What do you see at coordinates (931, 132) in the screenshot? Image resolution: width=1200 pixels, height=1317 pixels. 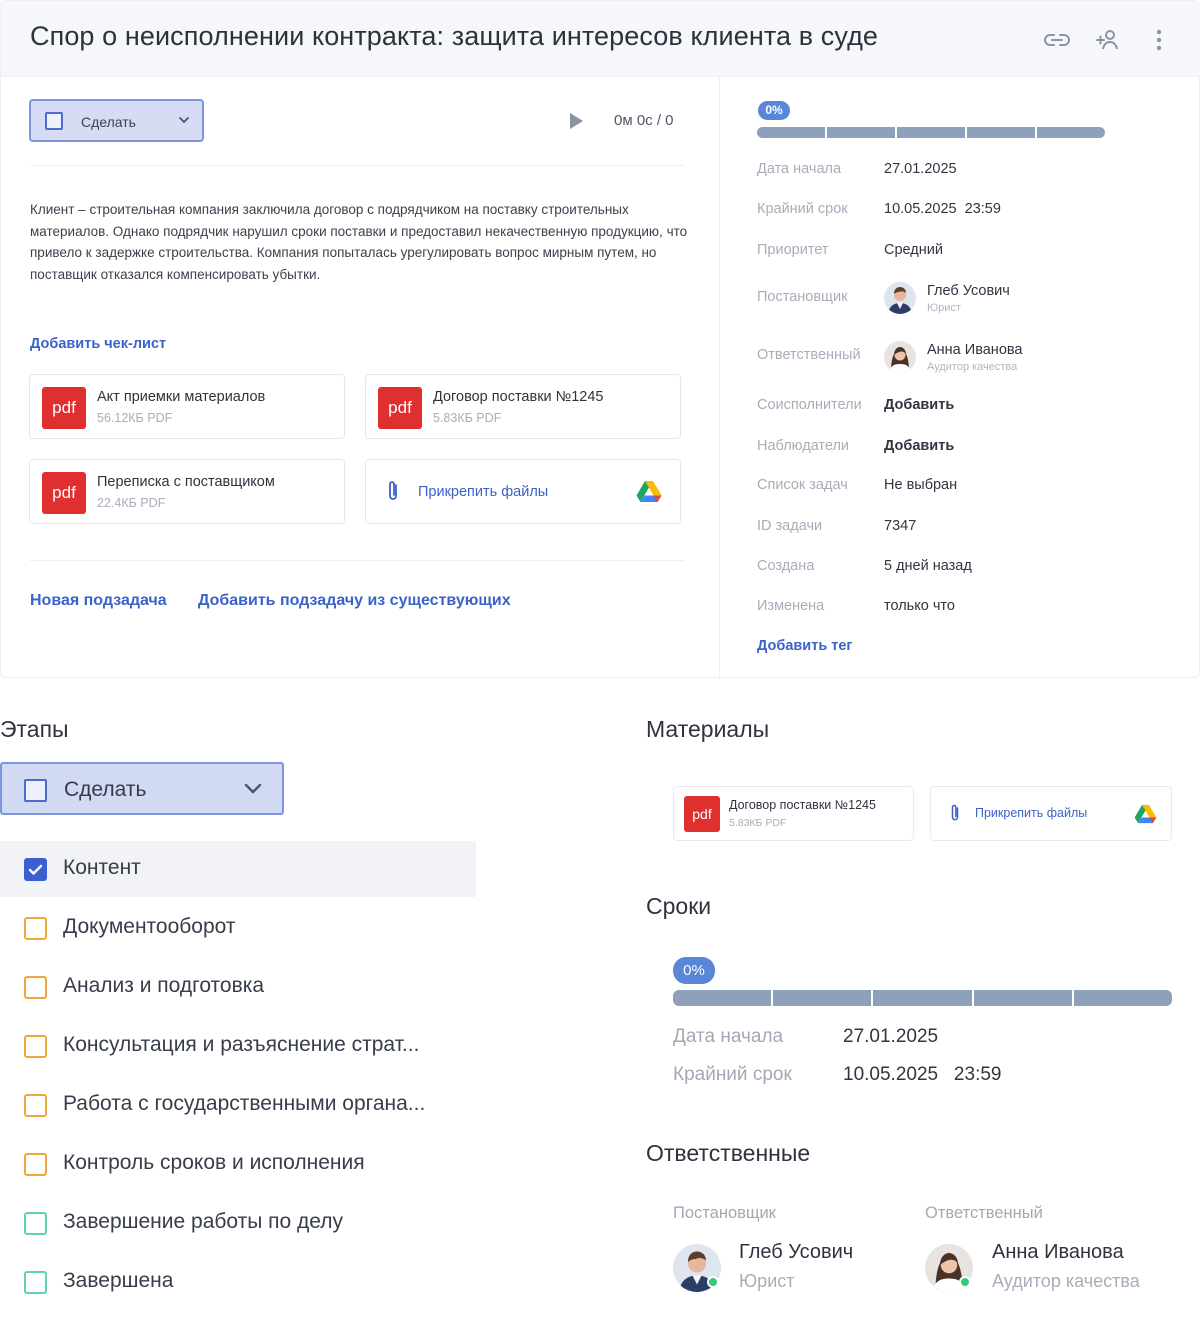 I see `progress-bar` at bounding box center [931, 132].